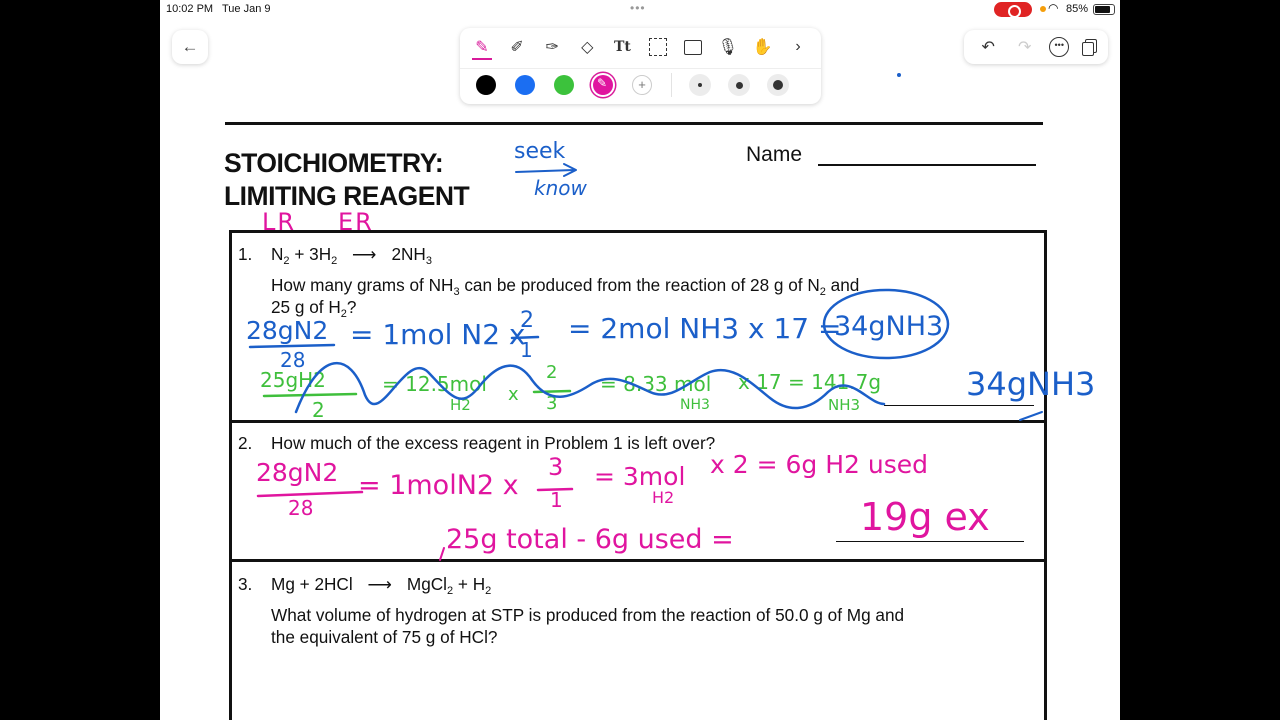 This screenshot has width=1280, height=720. I want to click on q1-equation: N2 + 3H2 ⟶ 2NH3, so click(351, 255).